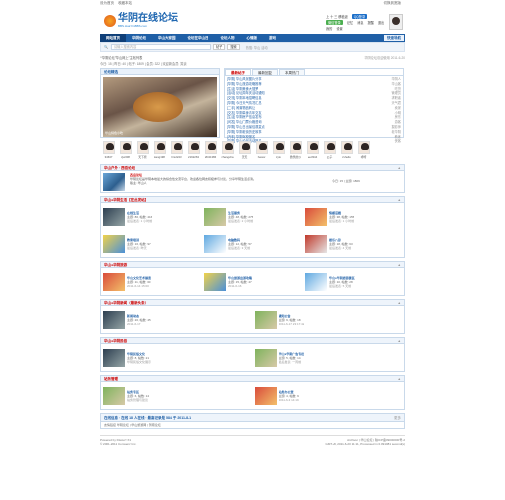 The height and width of the screenshot is (500, 505). I want to click on wide-mode-link: 切换到宽版, so click(393, 3).